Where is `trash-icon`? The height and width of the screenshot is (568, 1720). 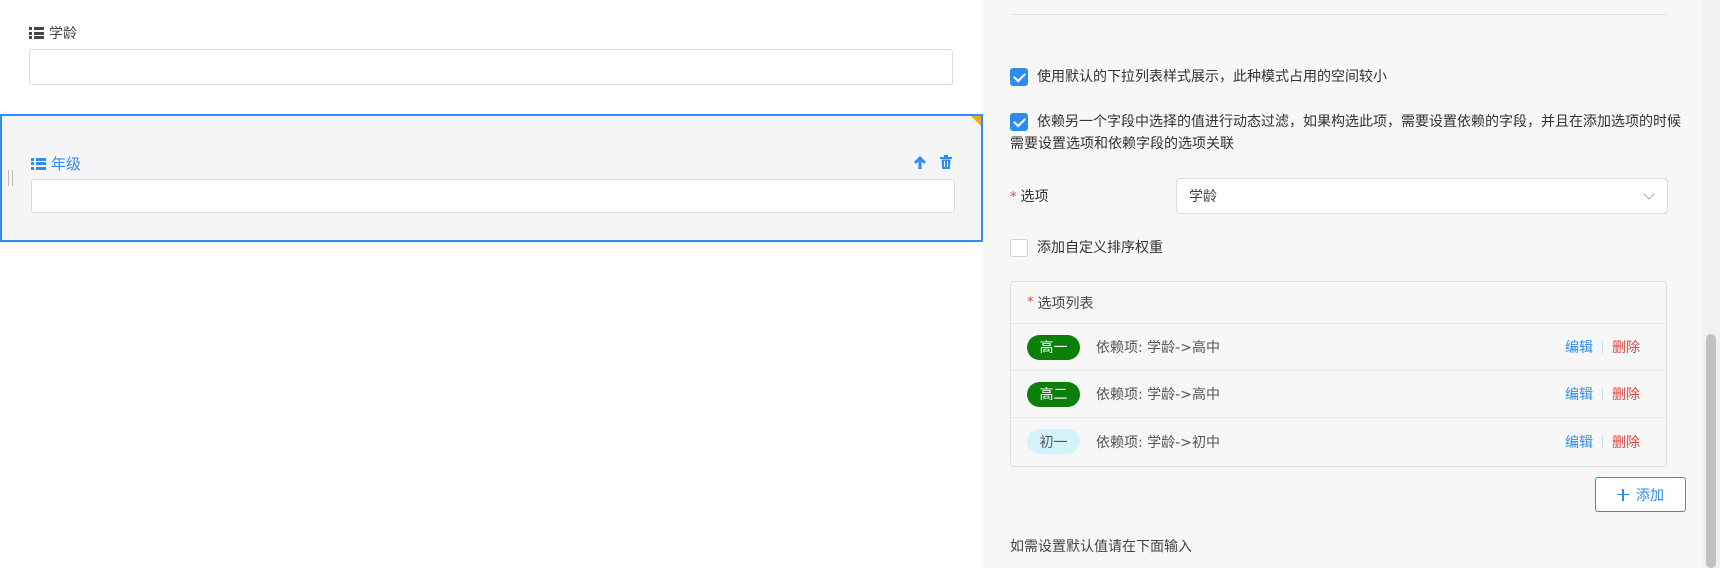
trash-icon is located at coordinates (946, 162).